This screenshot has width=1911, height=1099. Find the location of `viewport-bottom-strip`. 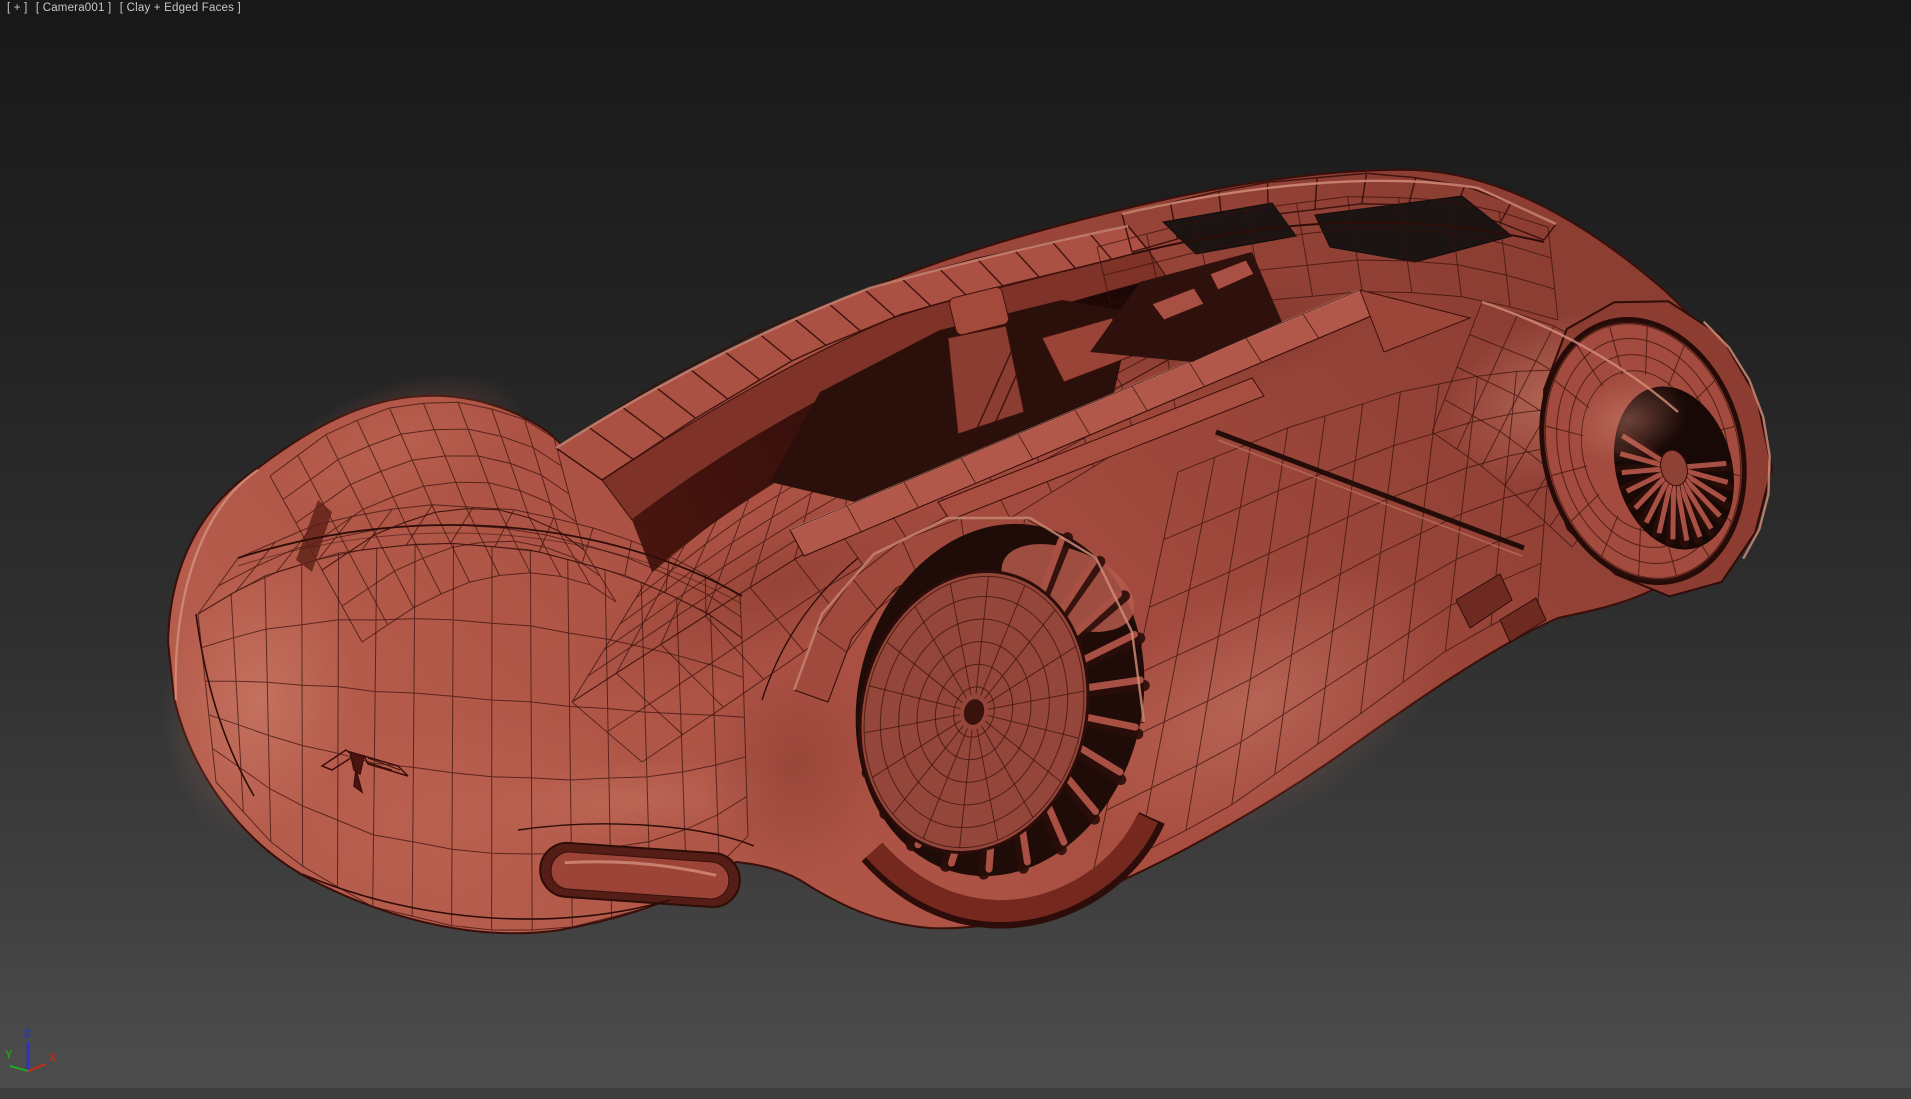

viewport-bottom-strip is located at coordinates (955, 1093).